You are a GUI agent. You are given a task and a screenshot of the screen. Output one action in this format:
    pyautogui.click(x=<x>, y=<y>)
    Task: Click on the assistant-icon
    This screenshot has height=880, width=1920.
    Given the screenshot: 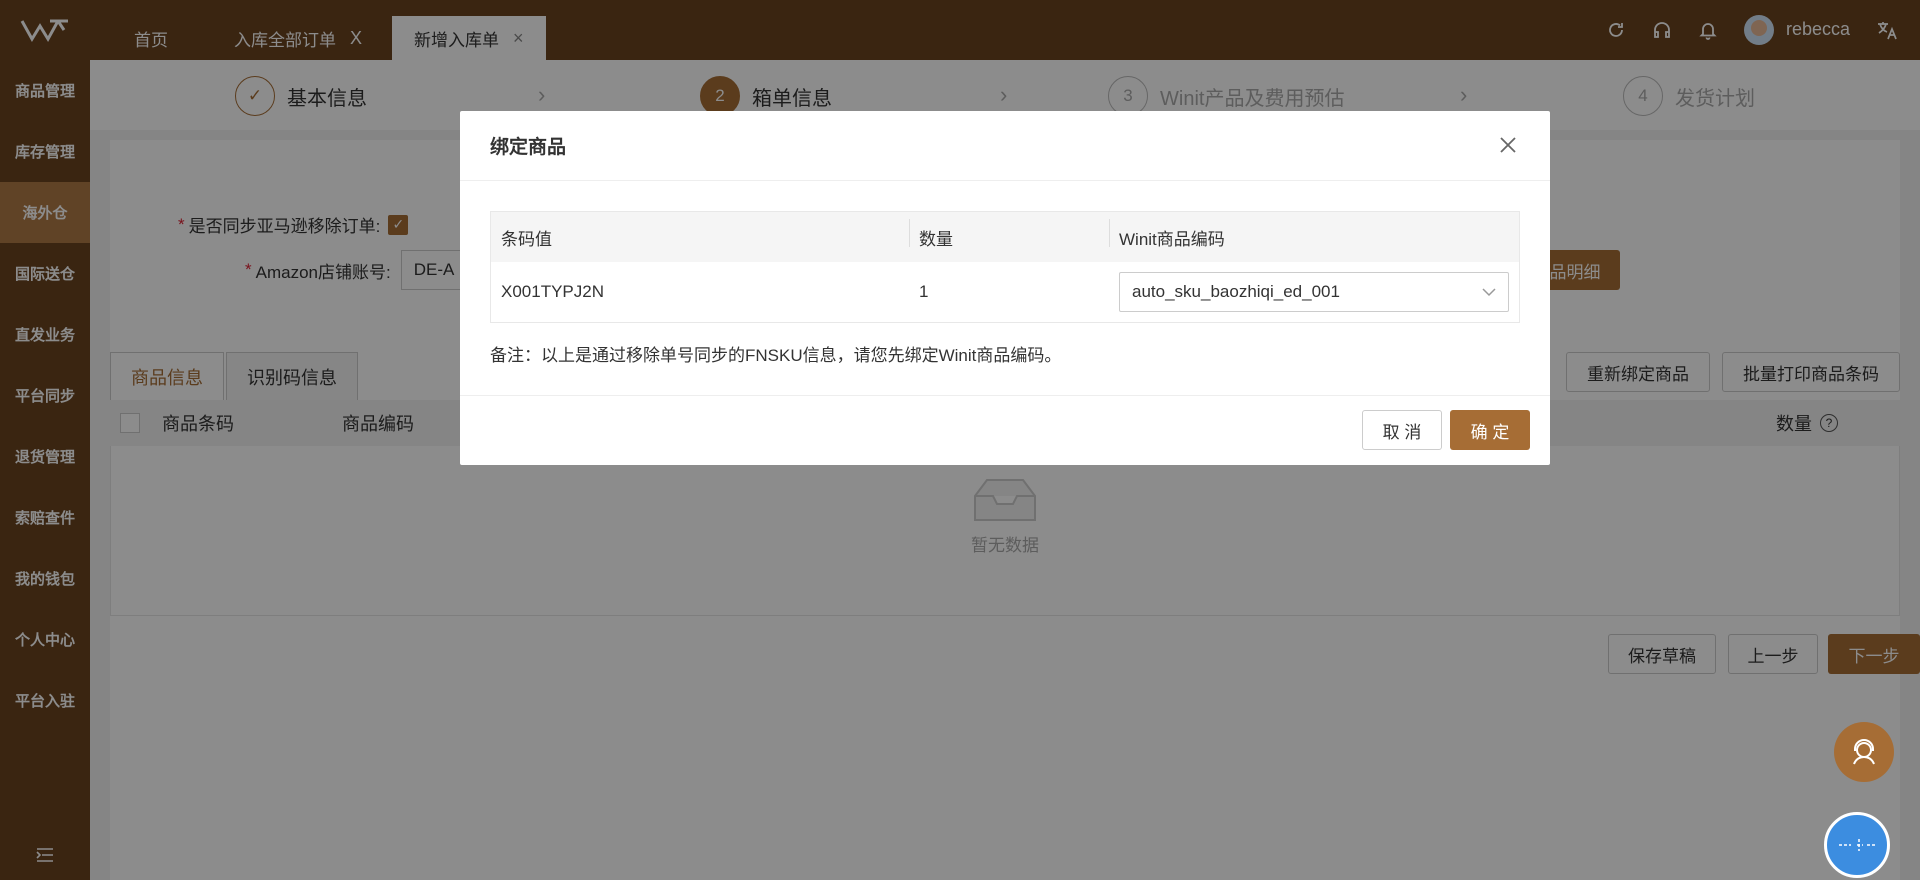 What is the action you would take?
    pyautogui.click(x=1857, y=845)
    